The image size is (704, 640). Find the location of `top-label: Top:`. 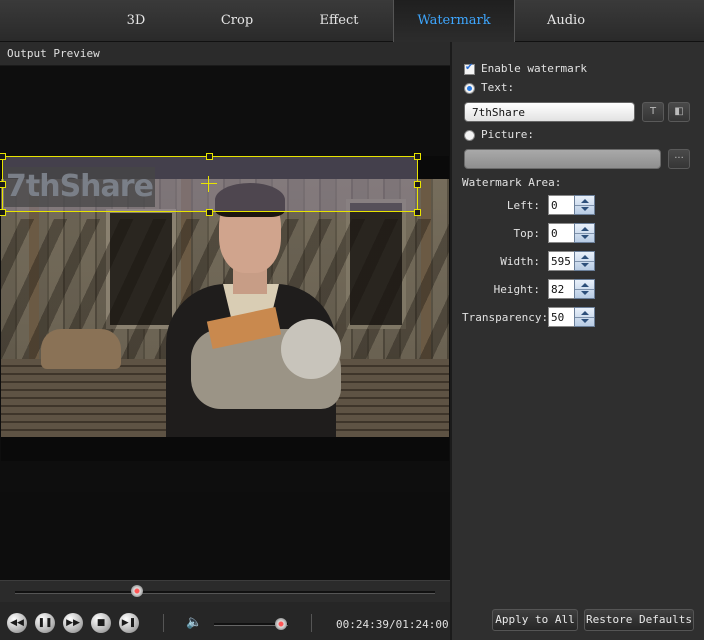

top-label: Top: is located at coordinates (527, 233).